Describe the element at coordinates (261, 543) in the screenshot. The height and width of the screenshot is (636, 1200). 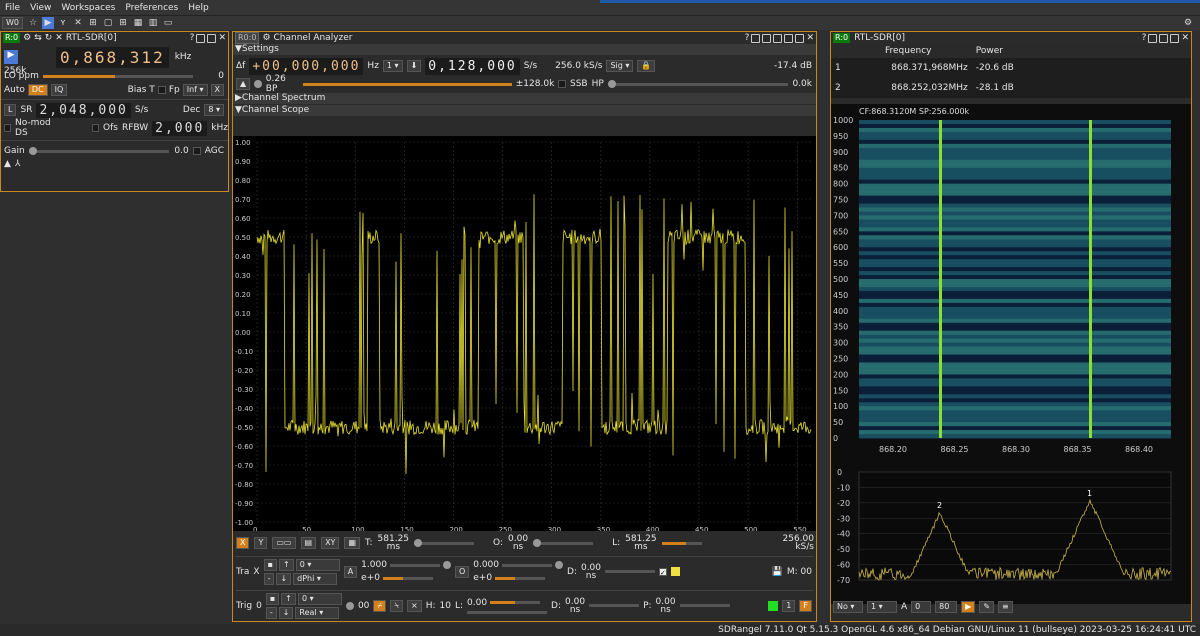
I see `y-trace-button: Y` at that location.